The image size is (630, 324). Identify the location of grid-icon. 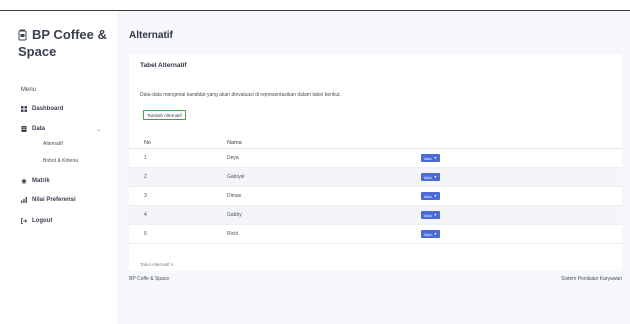
(24, 109).